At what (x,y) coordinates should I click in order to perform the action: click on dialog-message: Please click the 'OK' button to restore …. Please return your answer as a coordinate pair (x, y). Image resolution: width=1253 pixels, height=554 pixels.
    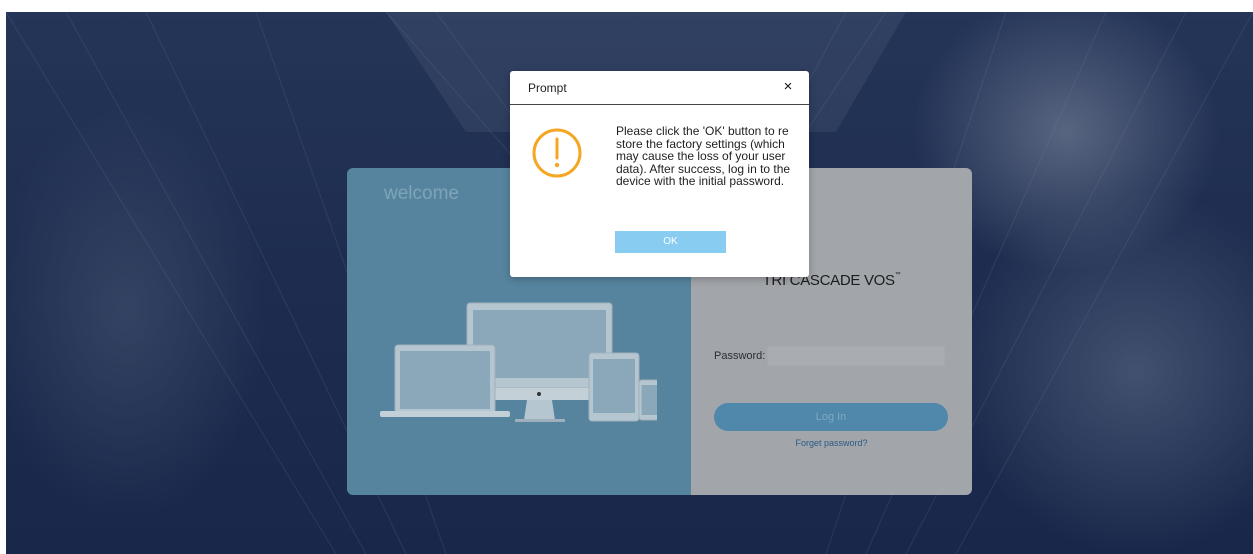
    Looking at the image, I should click on (703, 156).